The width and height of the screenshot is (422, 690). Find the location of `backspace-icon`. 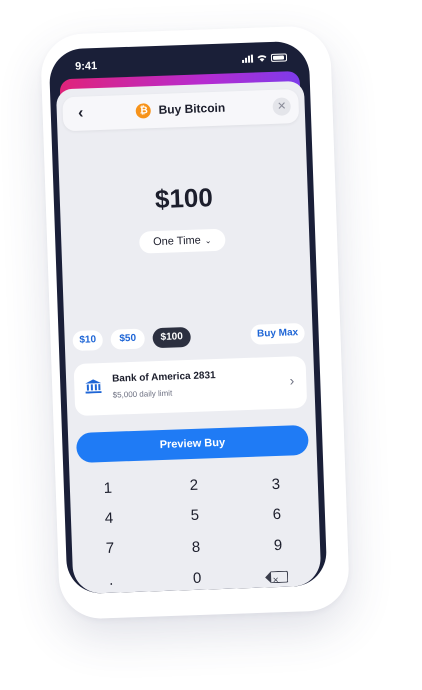

backspace-icon is located at coordinates (279, 577).